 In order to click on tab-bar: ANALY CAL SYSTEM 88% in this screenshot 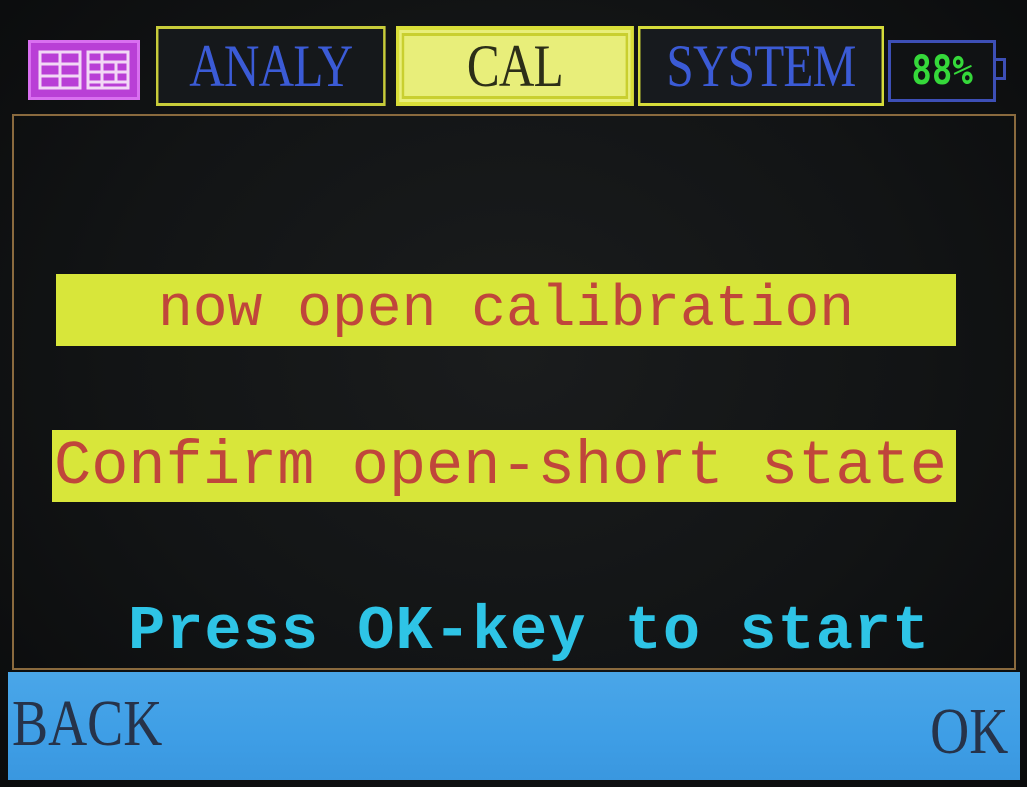, I will do `click(521, 66)`.